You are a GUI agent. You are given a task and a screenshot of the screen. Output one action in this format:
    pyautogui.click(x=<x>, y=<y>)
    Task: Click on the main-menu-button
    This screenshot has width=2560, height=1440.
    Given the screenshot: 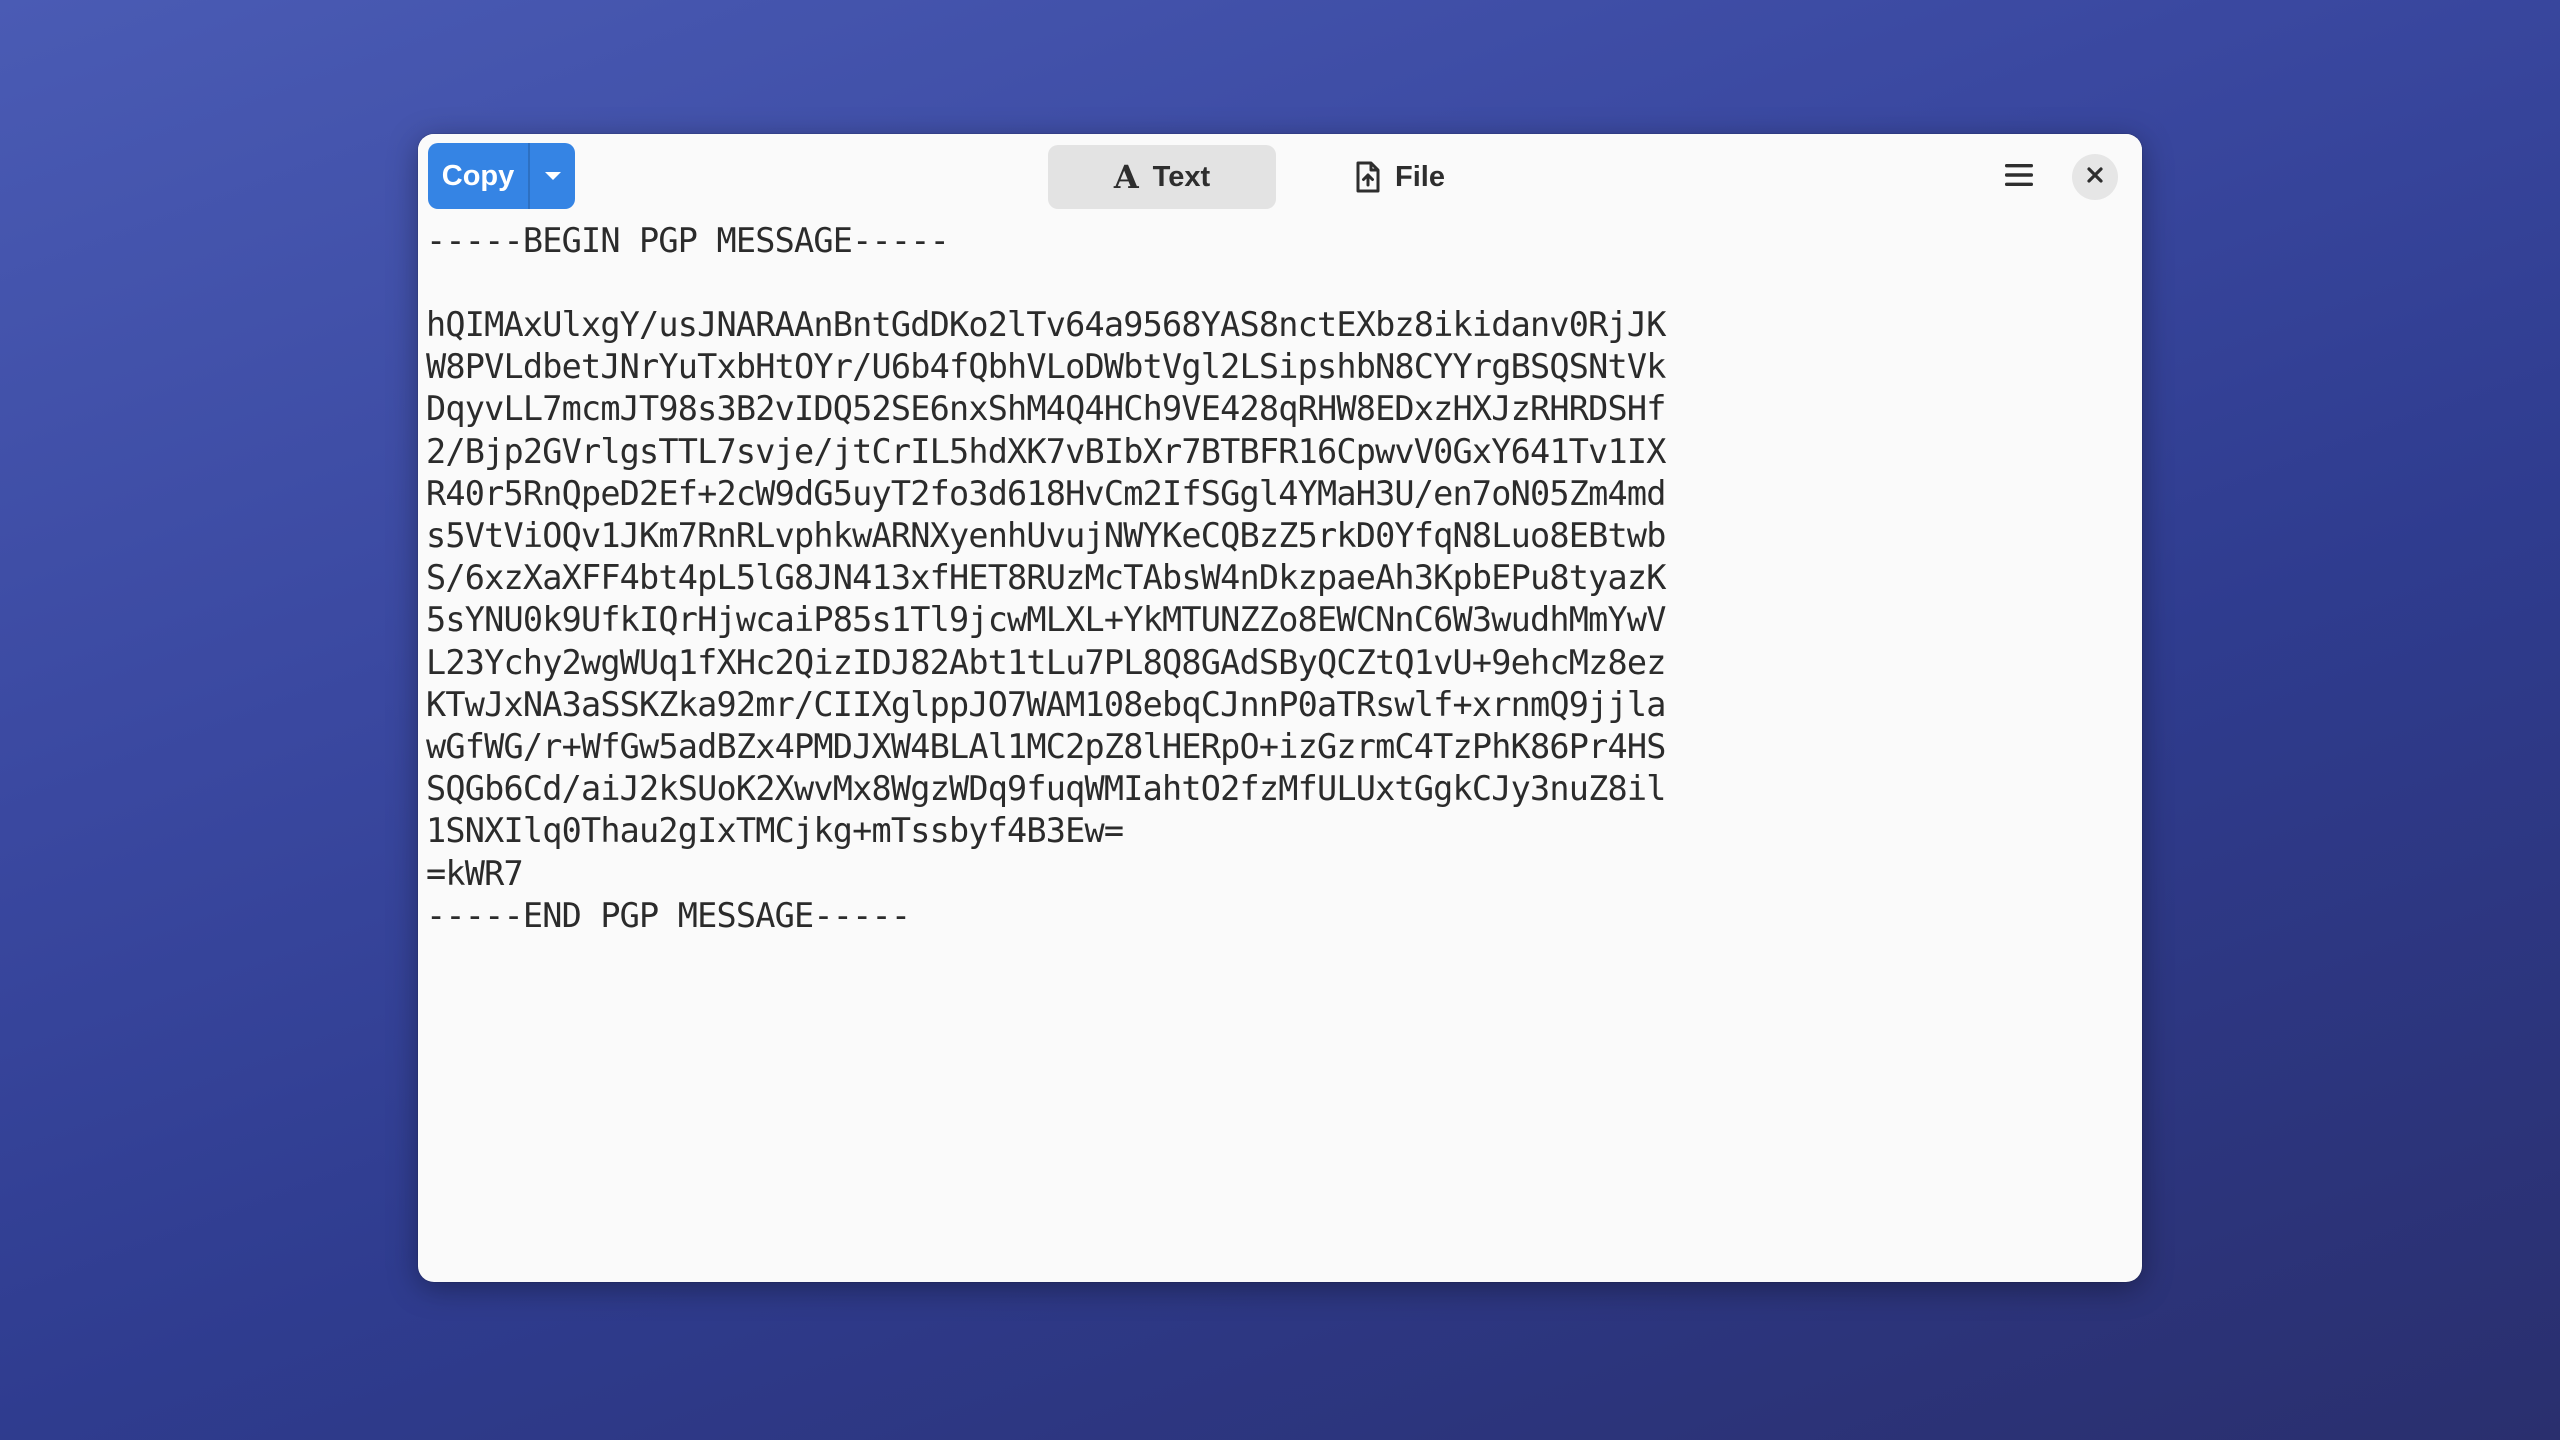 What is the action you would take?
    pyautogui.click(x=2019, y=177)
    